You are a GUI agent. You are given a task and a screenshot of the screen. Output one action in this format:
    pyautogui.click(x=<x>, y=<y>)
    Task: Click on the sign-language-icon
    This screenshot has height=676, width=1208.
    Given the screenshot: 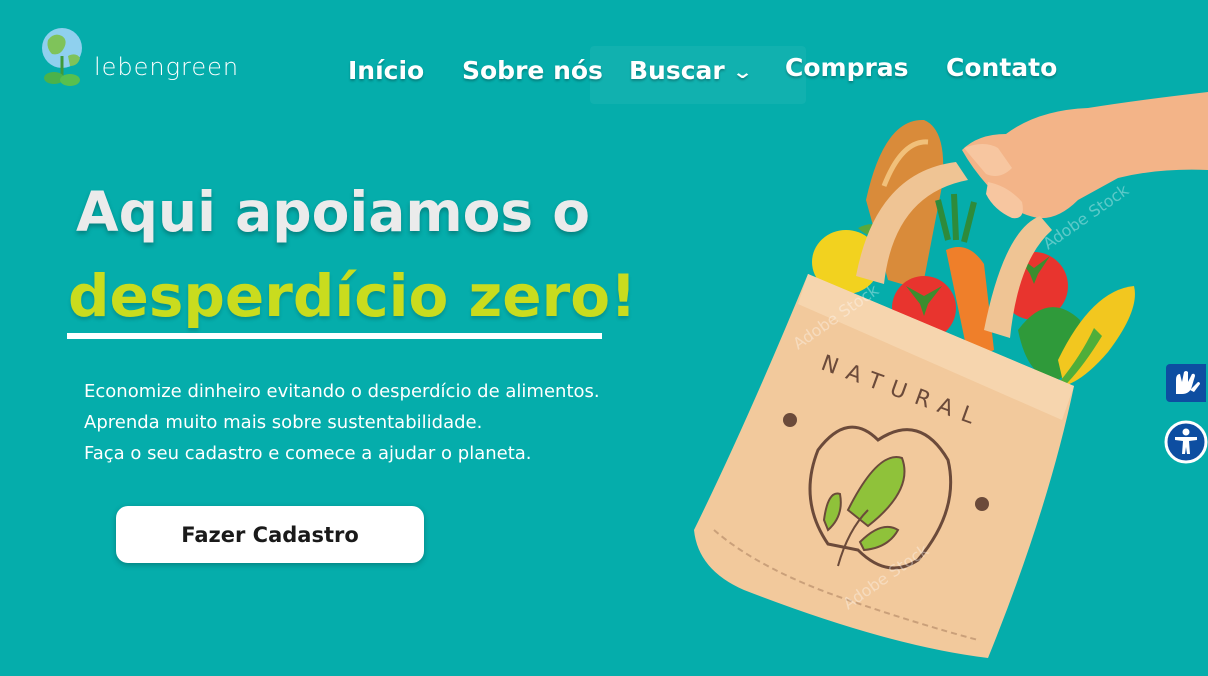 What is the action you would take?
    pyautogui.click(x=1188, y=382)
    